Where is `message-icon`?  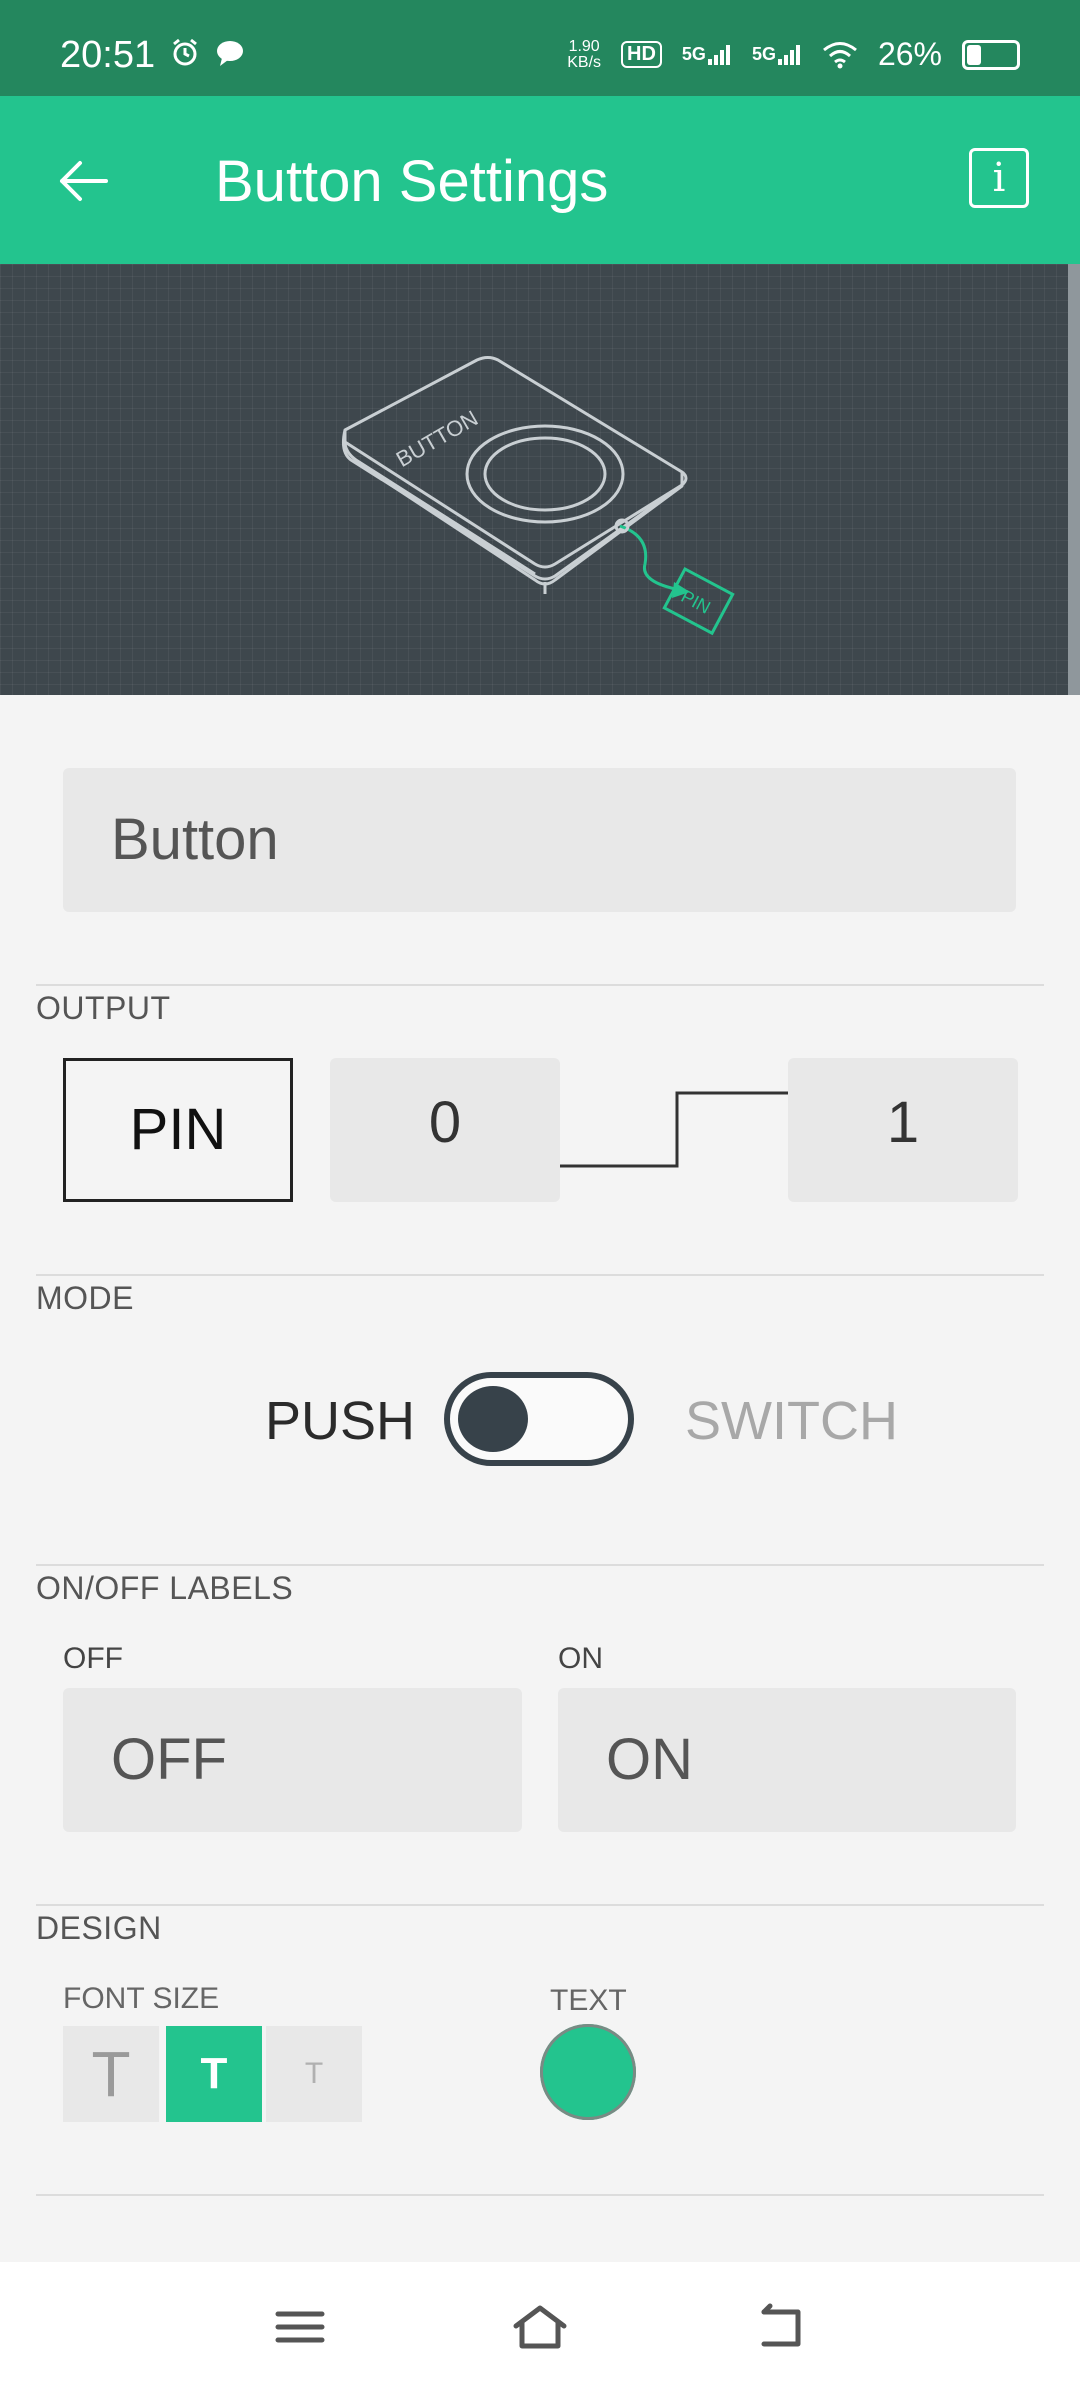
message-icon is located at coordinates (230, 53).